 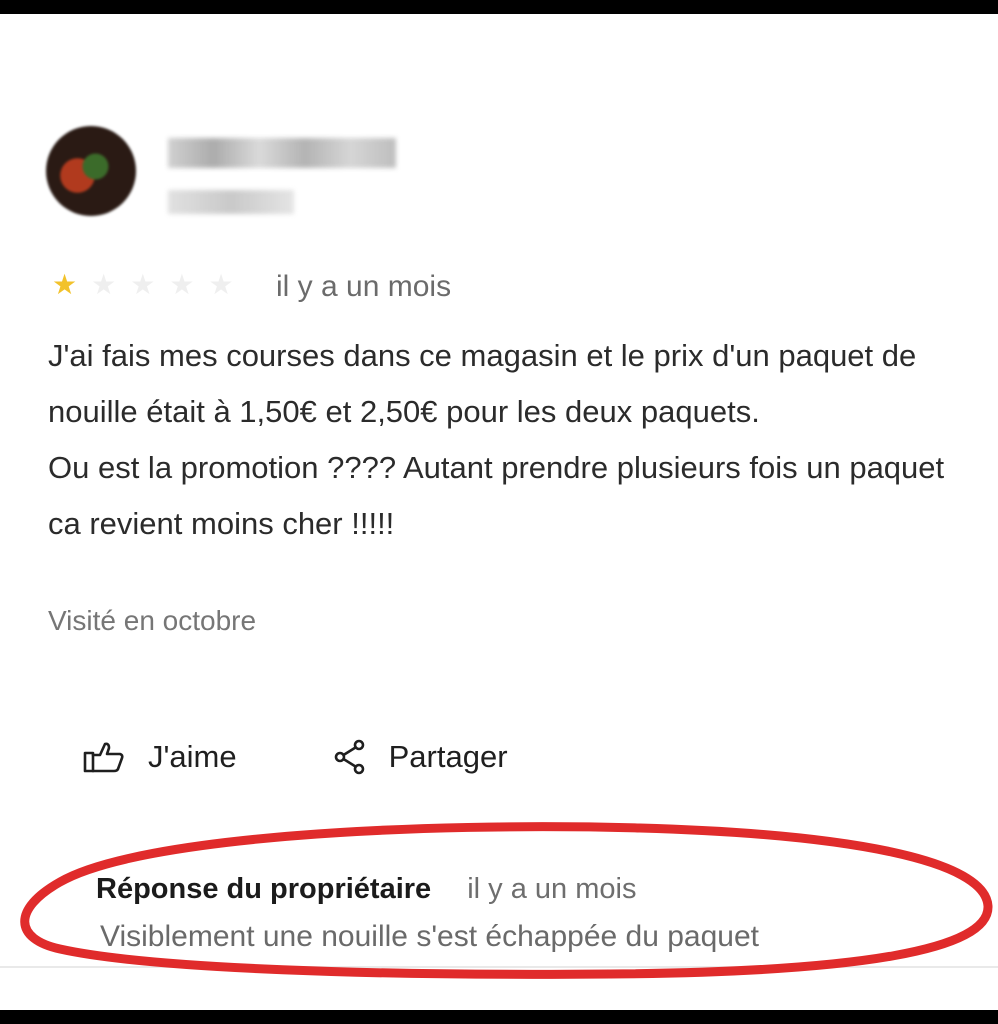 What do you see at coordinates (295, 757) in the screenshot?
I see `review-actions: J'aime Partager` at bounding box center [295, 757].